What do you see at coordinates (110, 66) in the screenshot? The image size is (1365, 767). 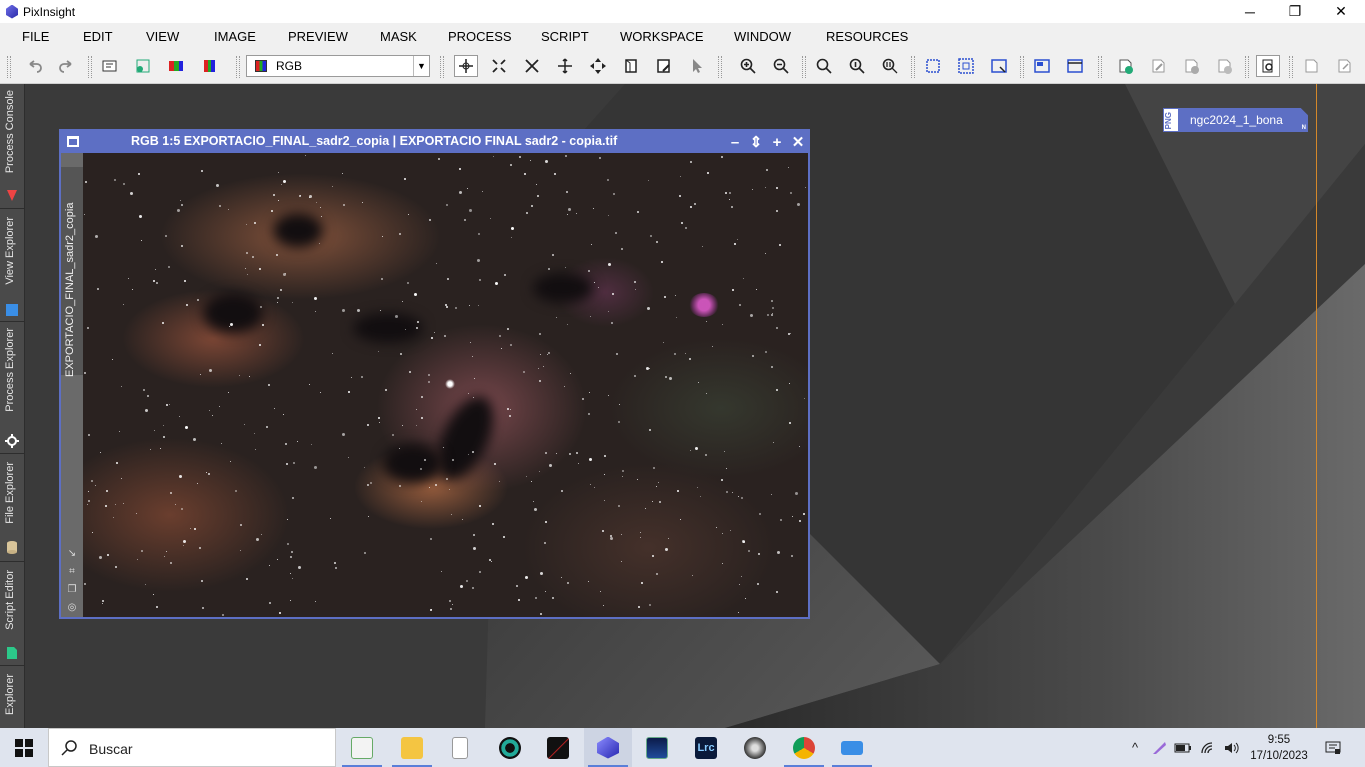 I see `image-properties-icon` at bounding box center [110, 66].